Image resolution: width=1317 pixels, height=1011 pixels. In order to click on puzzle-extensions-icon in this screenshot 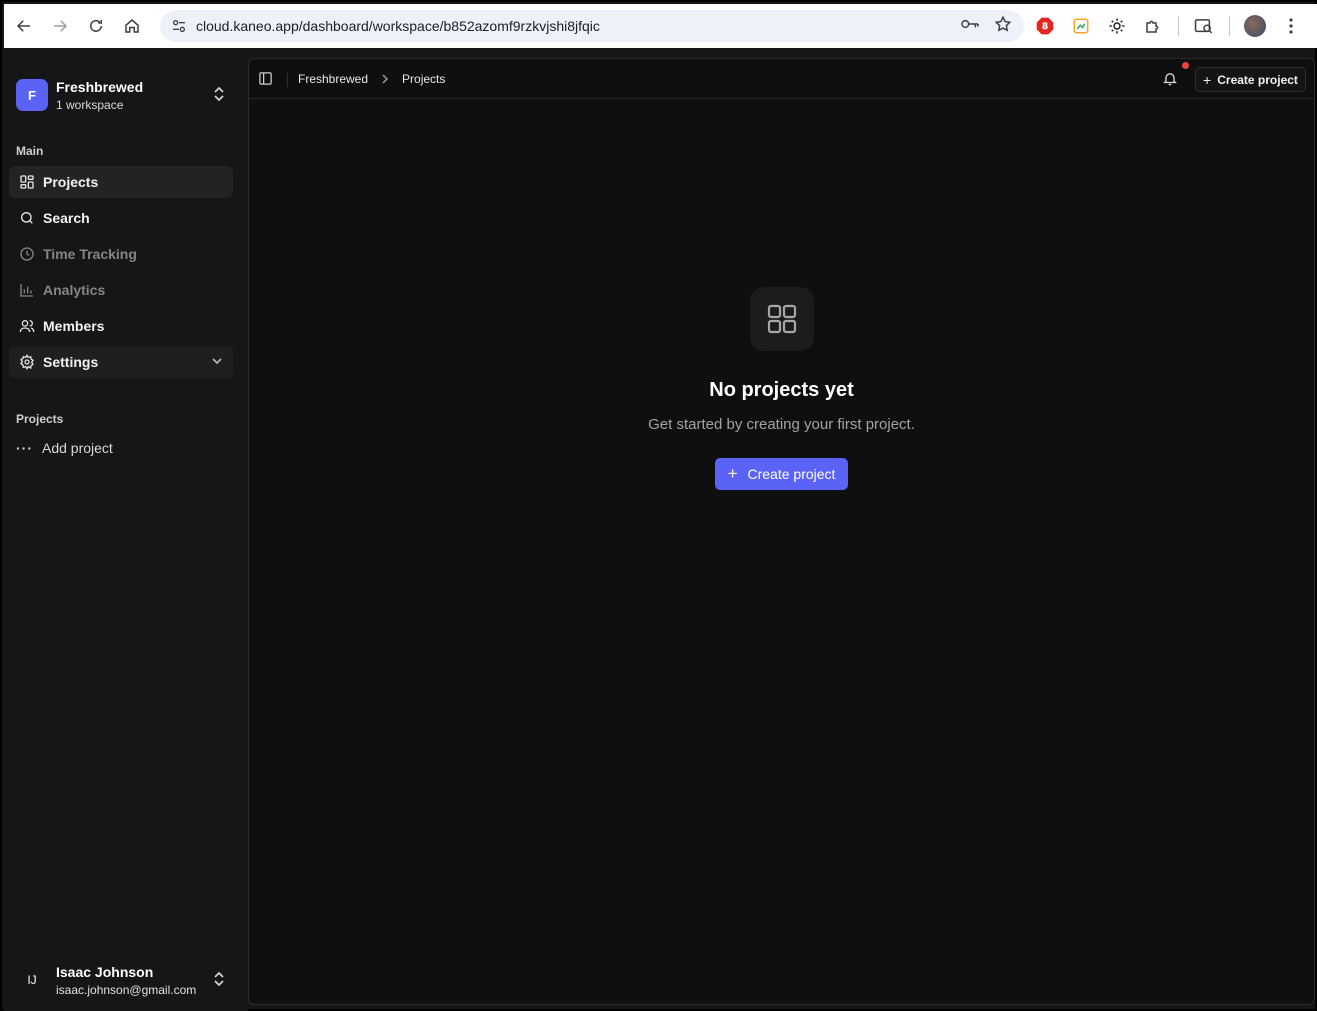, I will do `click(1153, 26)`.